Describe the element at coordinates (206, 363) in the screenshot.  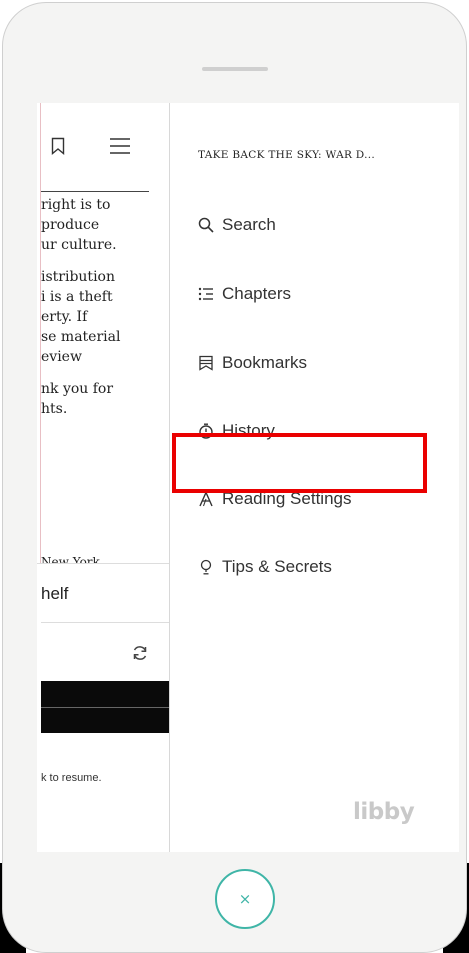
I see `bookmarks-icon` at that location.